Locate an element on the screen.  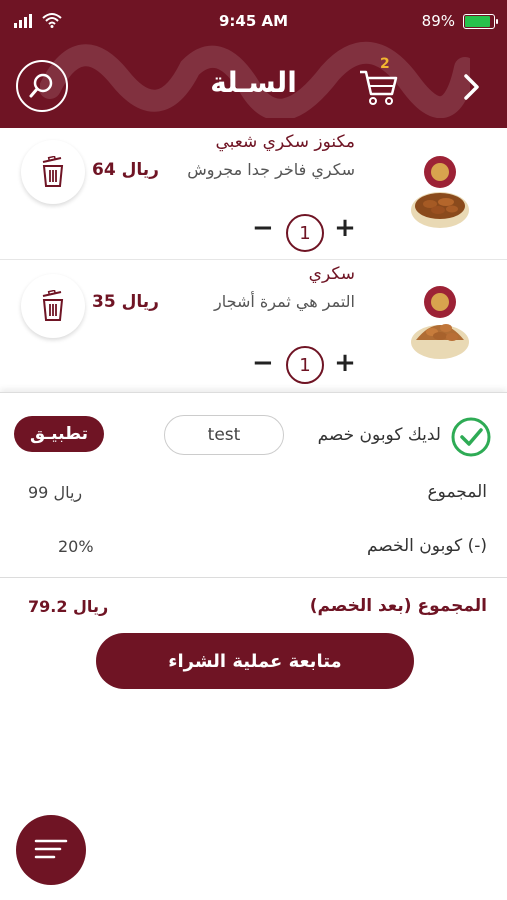
final-total-label: المجموع (بعد الخصم) is located at coordinates (398, 606).